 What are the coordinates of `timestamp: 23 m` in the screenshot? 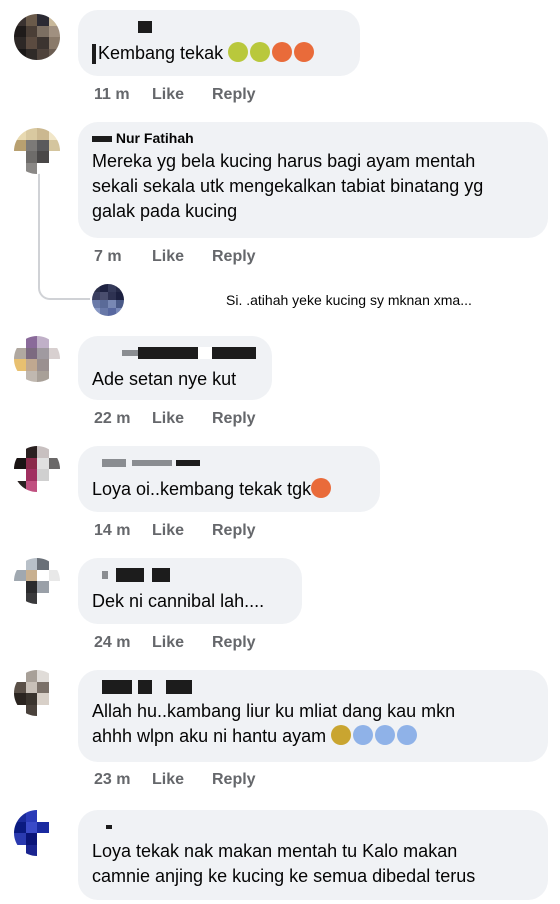 It's located at (123, 780).